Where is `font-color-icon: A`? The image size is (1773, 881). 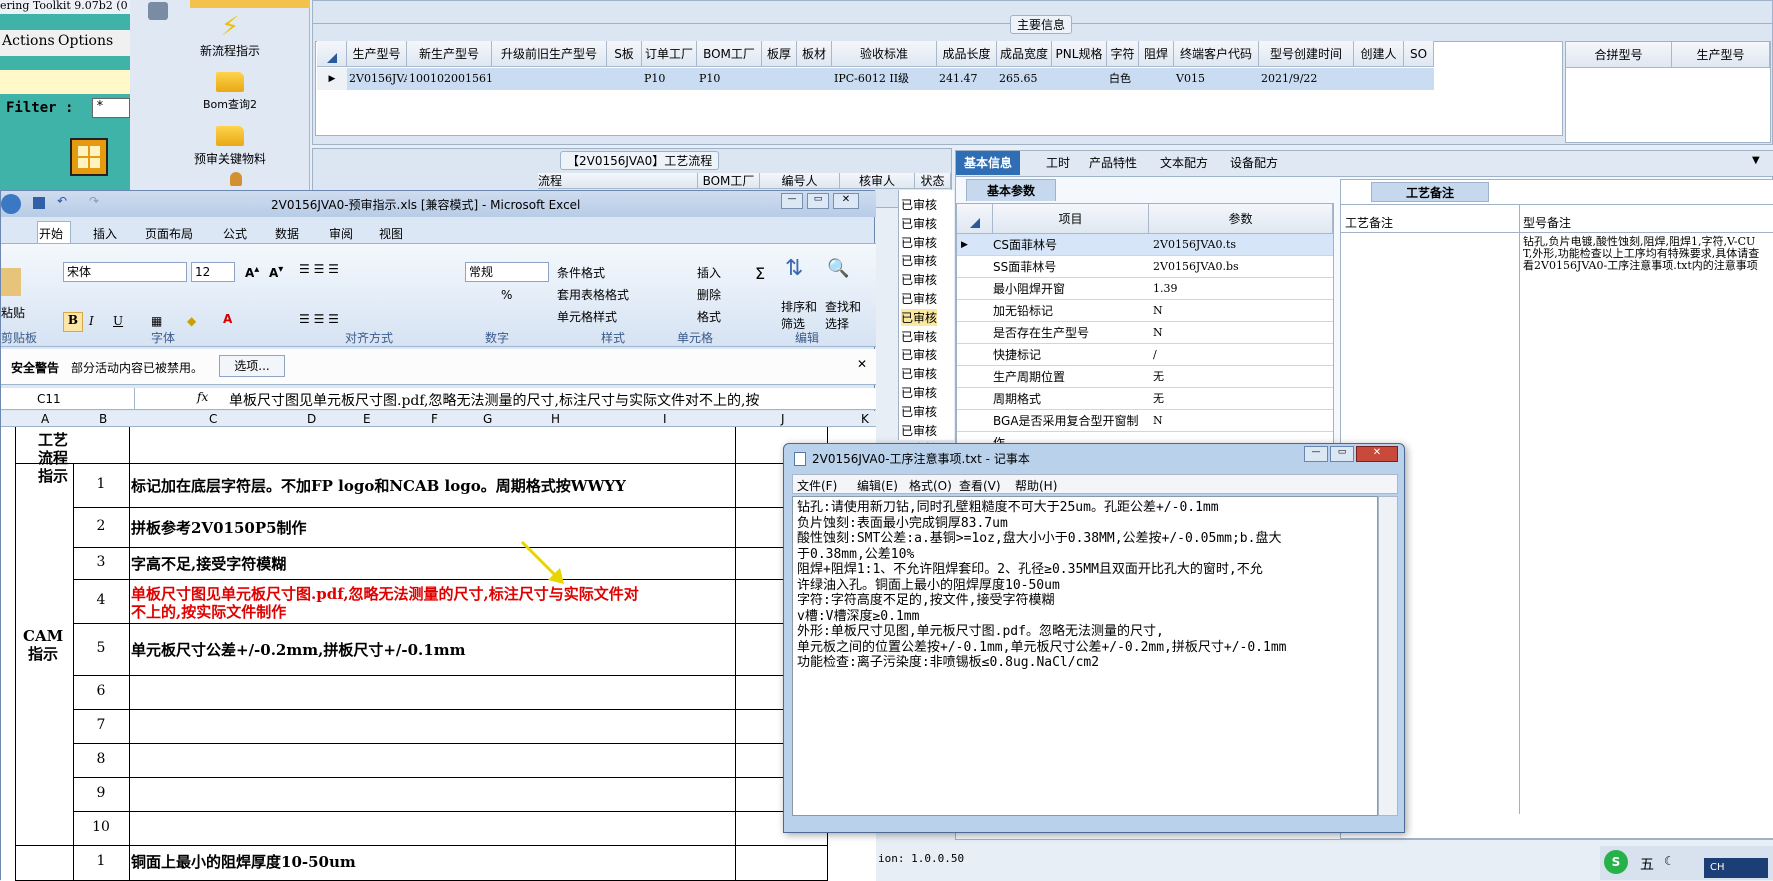
font-color-icon: A is located at coordinates (227, 319).